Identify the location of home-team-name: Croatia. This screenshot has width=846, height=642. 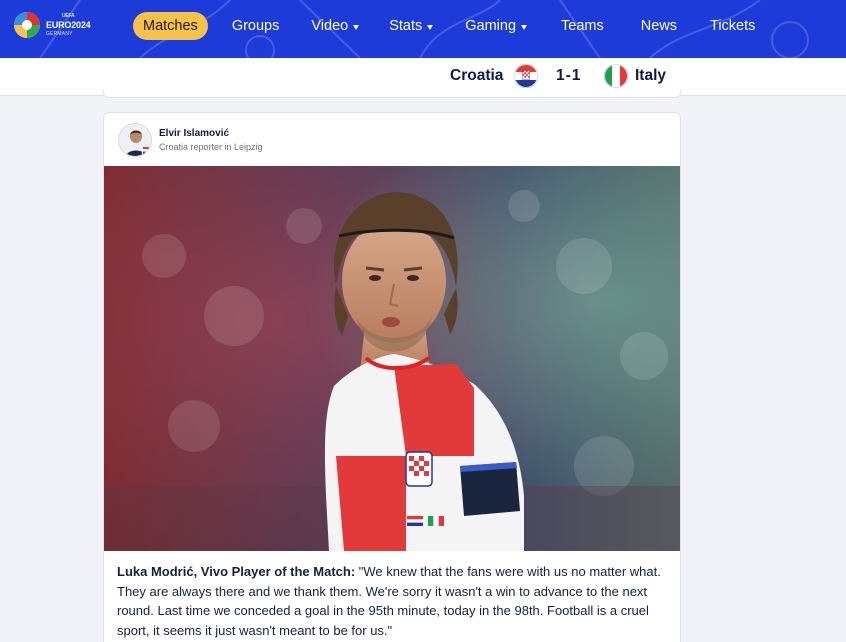
(477, 75).